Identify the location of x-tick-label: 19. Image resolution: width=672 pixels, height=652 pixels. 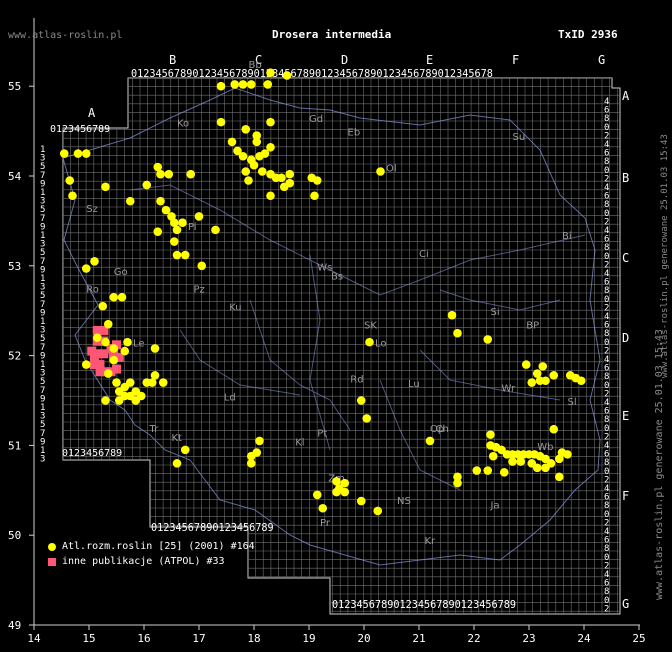
(308, 638).